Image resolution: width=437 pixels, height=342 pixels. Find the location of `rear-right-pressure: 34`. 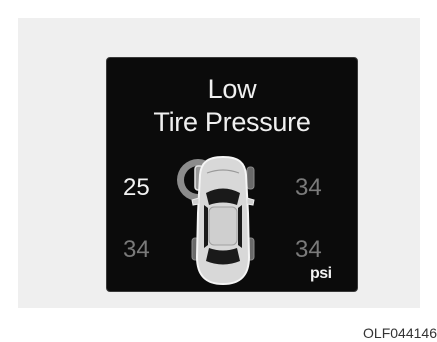

rear-right-pressure: 34 is located at coordinates (308, 249).